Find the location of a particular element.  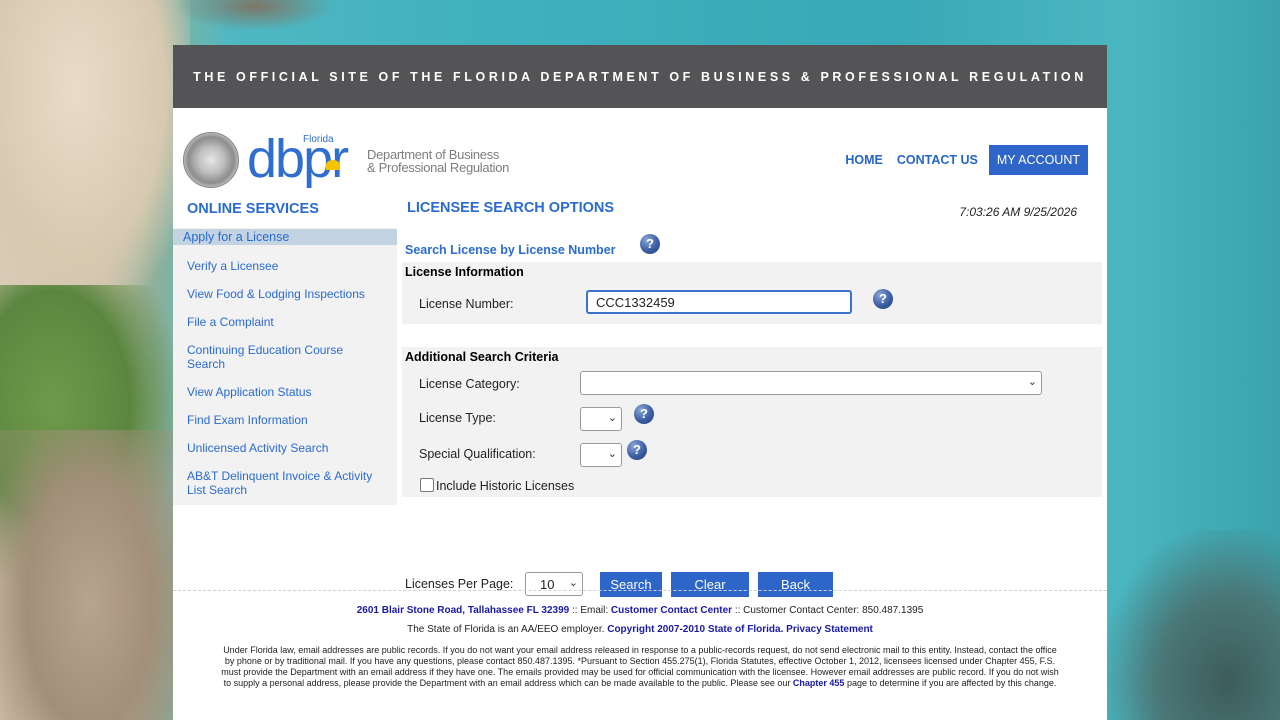

sidebar-title: ONLINE SERVICES is located at coordinates (285, 214).